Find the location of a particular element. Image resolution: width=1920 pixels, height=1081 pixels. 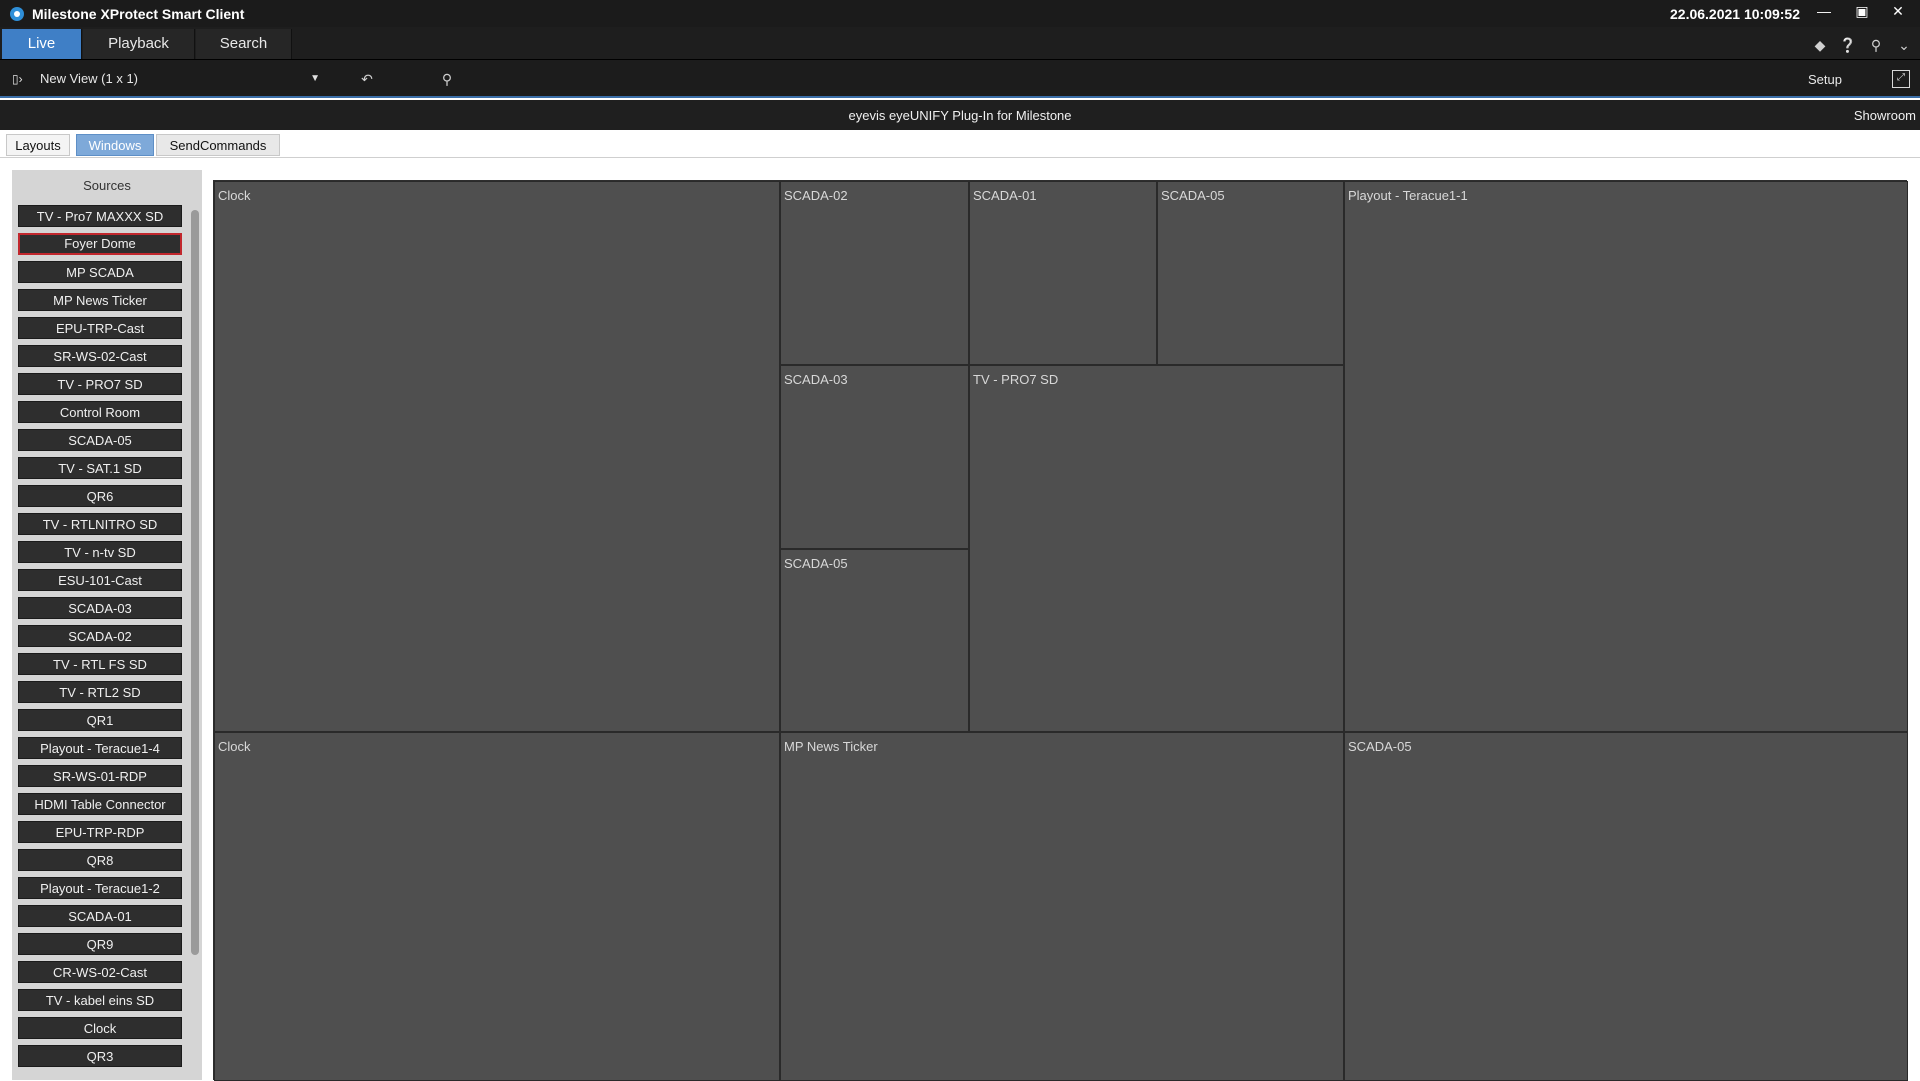

view-switch-icon: ▯› is located at coordinates (22, 79).